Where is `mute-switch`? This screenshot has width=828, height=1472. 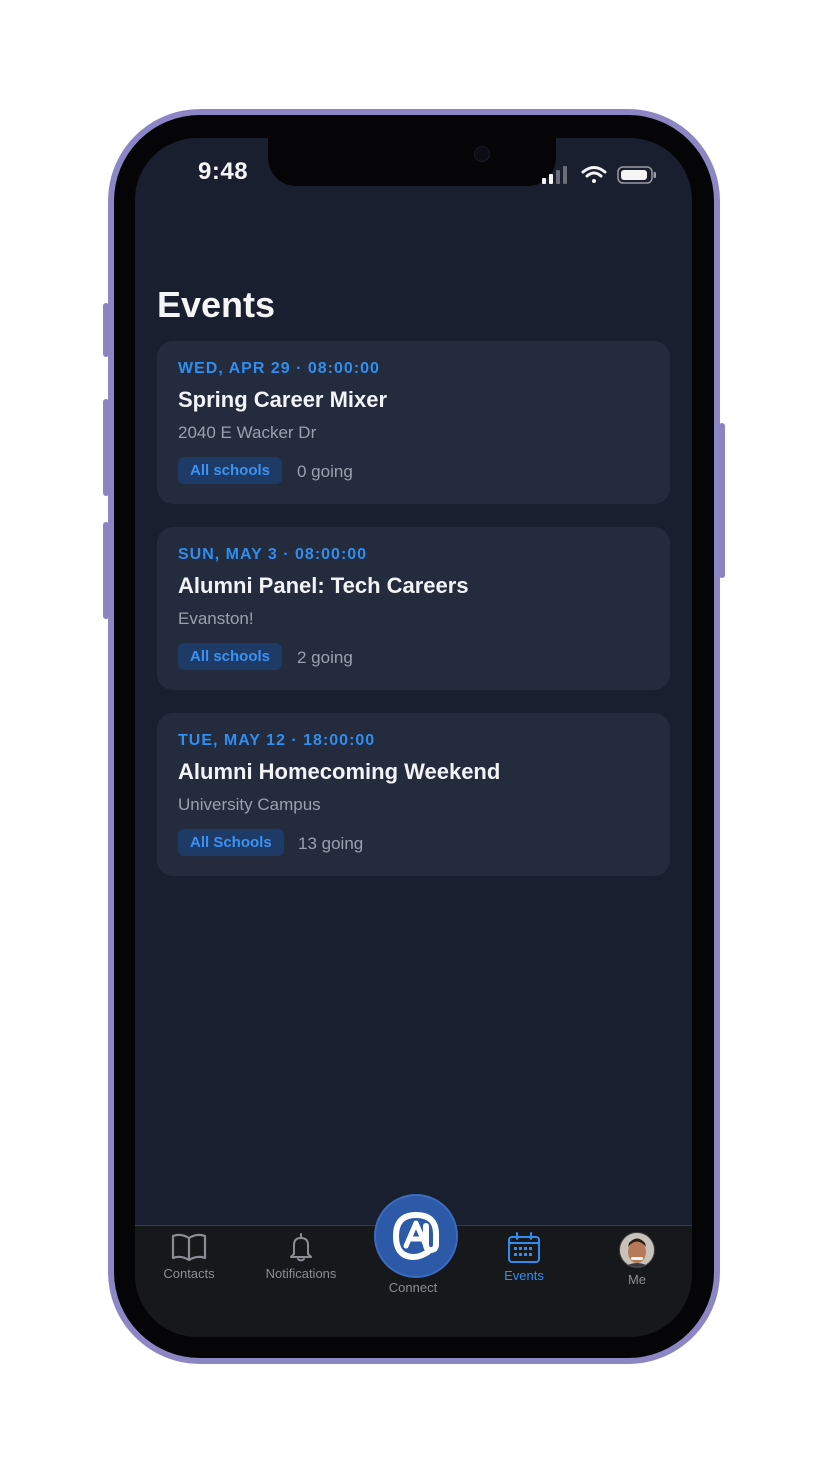
mute-switch is located at coordinates (106, 330).